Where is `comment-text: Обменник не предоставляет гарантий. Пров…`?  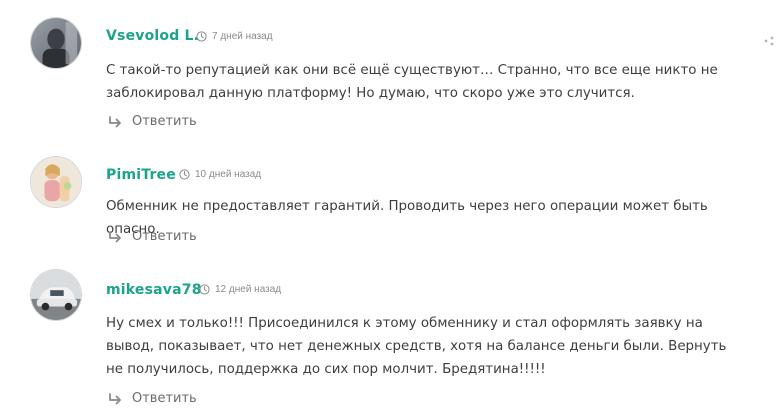
comment-text: Обменник не предоставляет гарантий. Пров… is located at coordinates (407, 218).